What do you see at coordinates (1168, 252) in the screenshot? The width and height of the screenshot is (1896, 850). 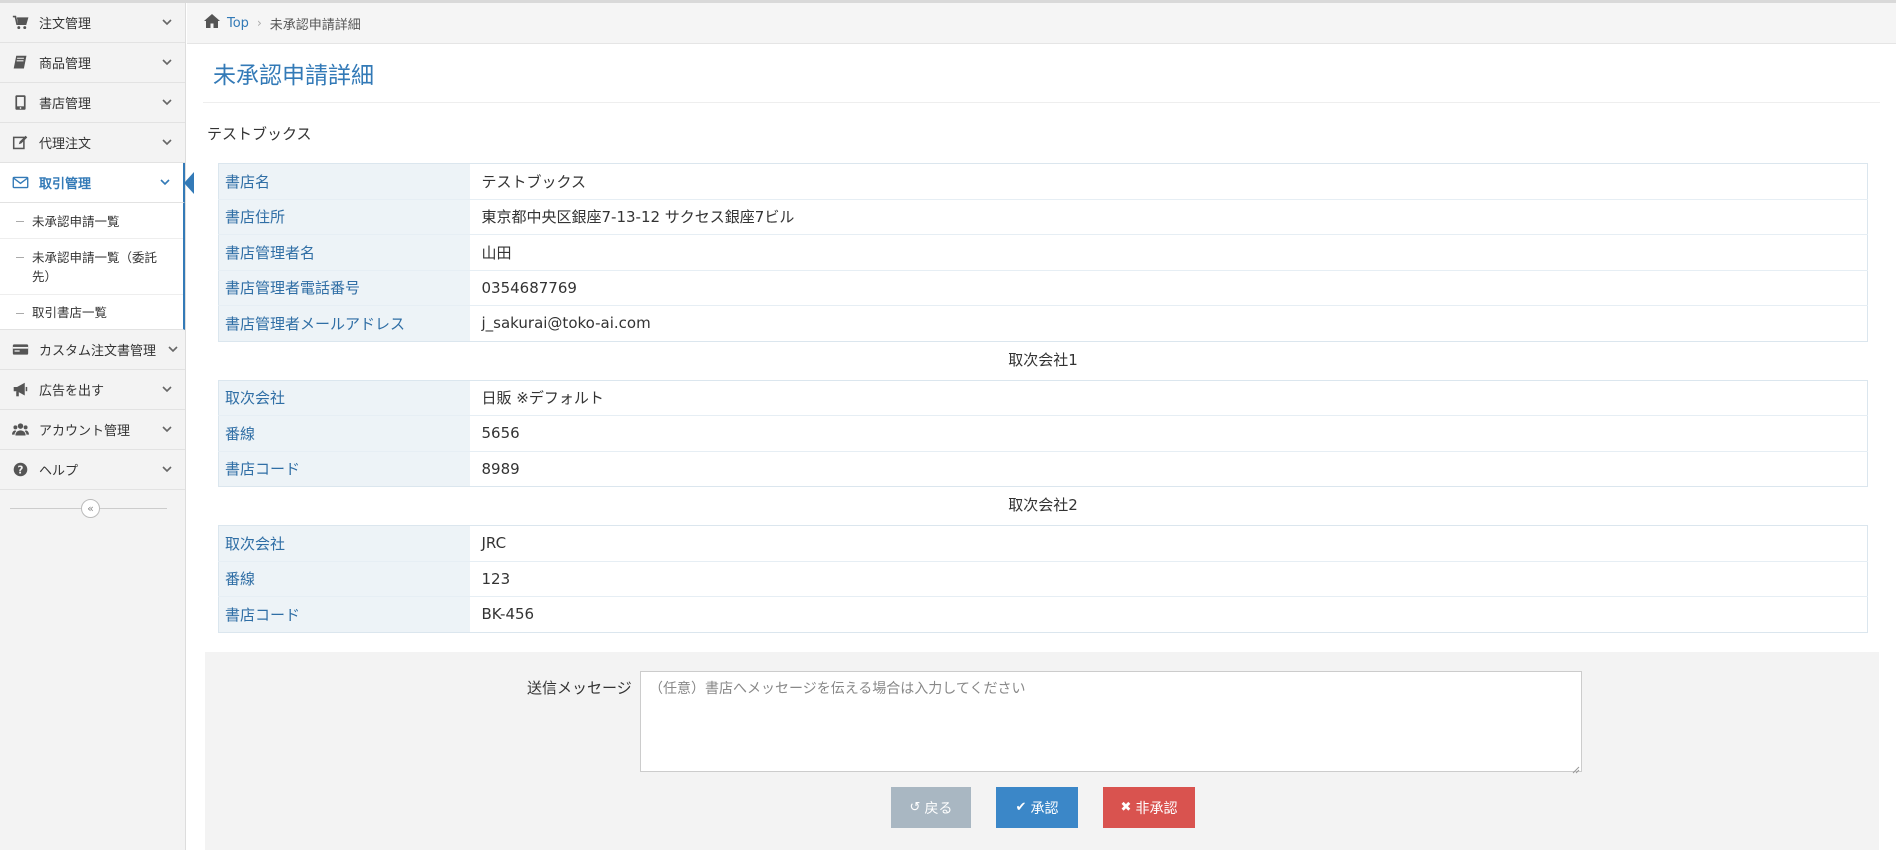 I see `field-value: 山田` at bounding box center [1168, 252].